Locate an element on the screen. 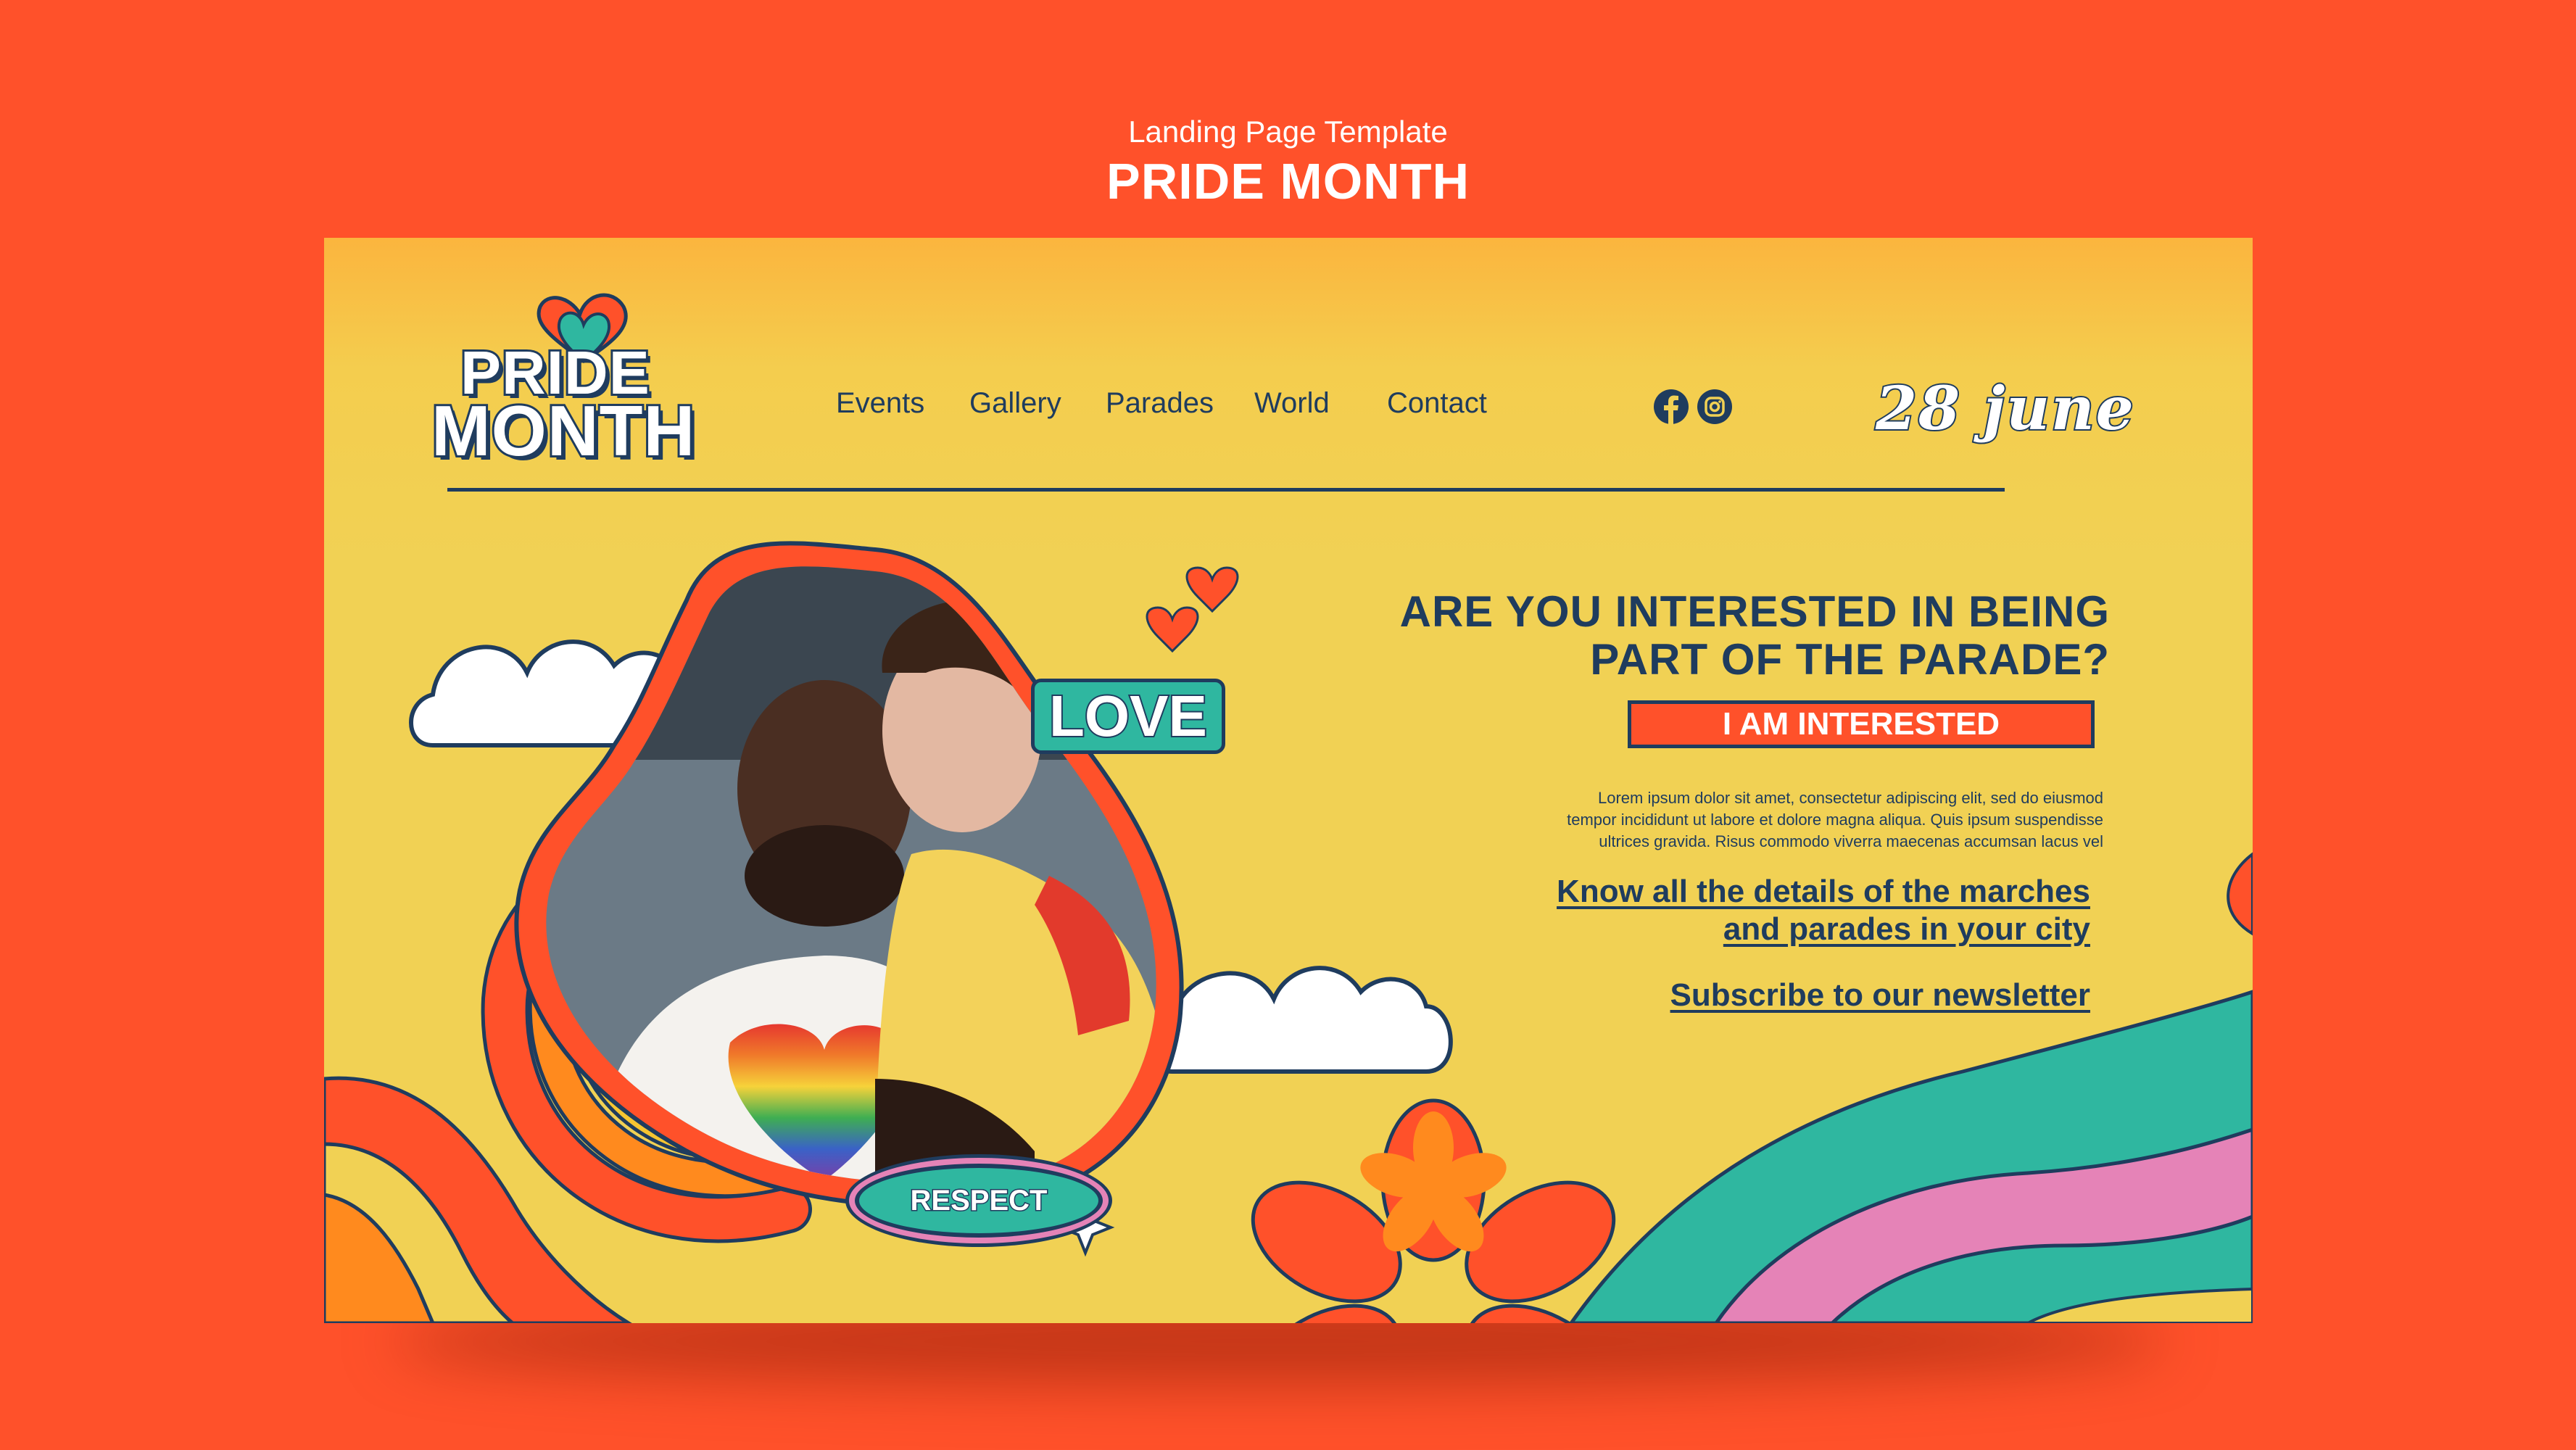 This screenshot has height=1450, width=2576. template-title: PRIDE MONTH is located at coordinates (1288, 181).